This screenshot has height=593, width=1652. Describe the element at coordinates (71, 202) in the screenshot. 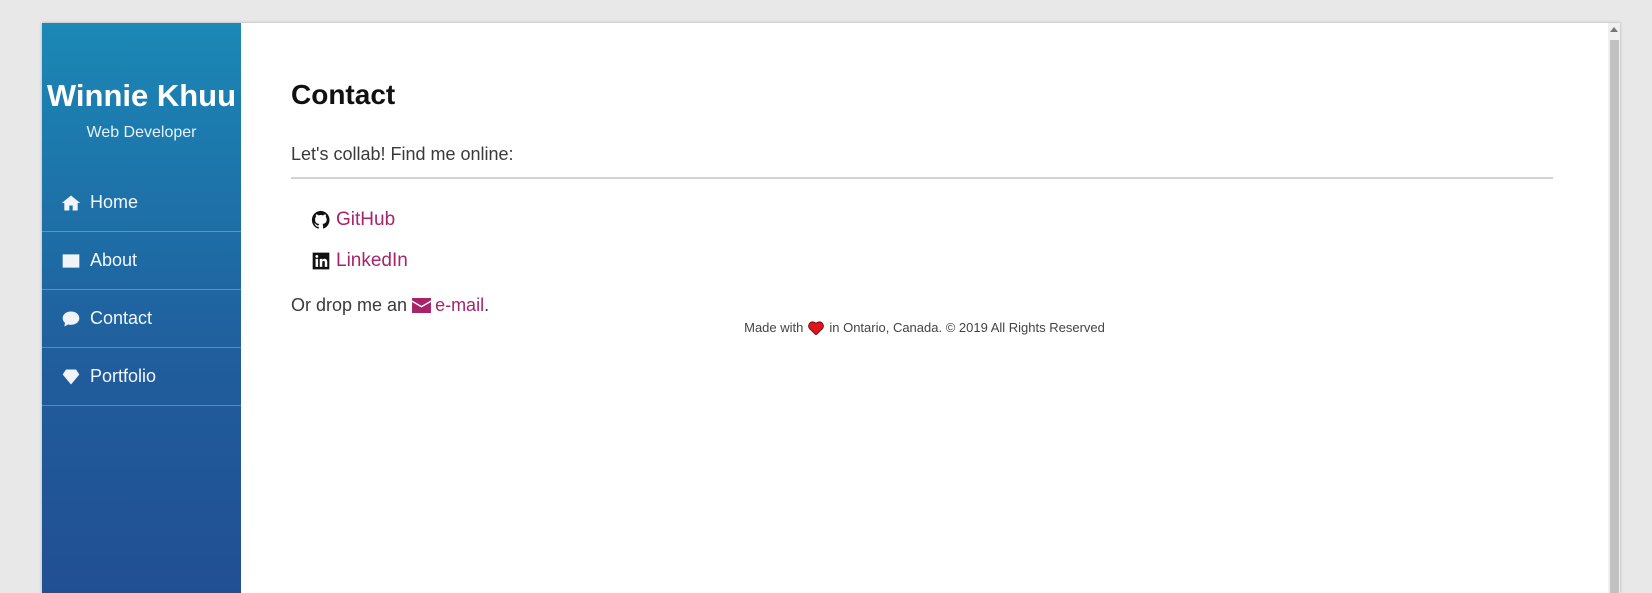

I see `home-icon` at that location.